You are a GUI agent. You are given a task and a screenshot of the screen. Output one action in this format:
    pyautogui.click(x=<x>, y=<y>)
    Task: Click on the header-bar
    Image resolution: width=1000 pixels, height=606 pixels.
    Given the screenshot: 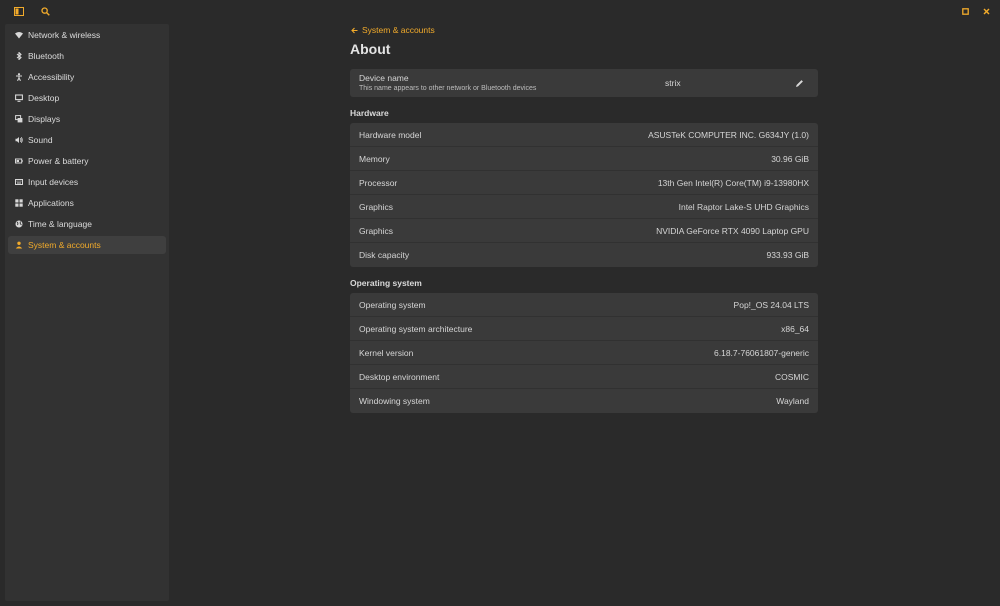 What is the action you would take?
    pyautogui.click(x=500, y=11)
    